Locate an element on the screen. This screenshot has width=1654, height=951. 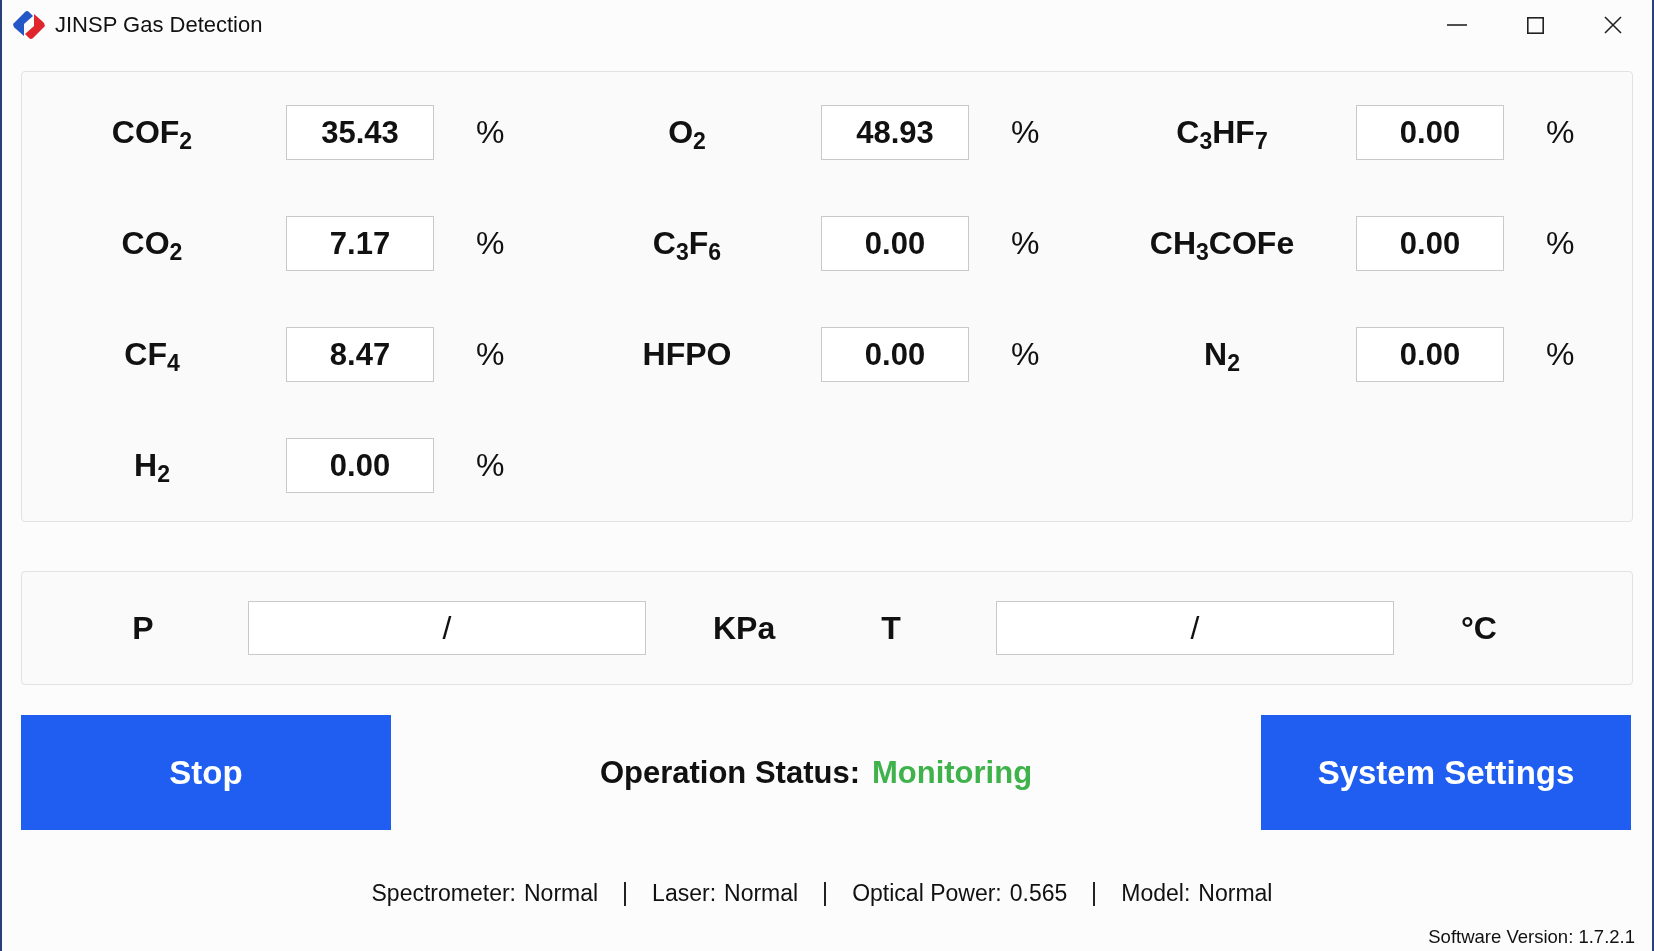
unit-label: KPa is located at coordinates (744, 628).